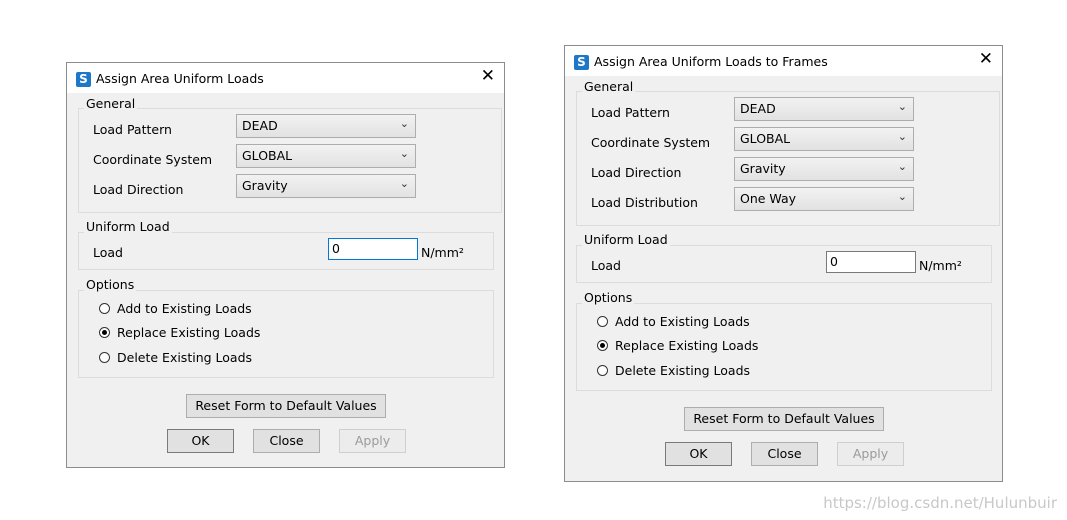 The image size is (1067, 520). Describe the element at coordinates (768, 198) in the screenshot. I see `load-distribution-value: One Way` at that location.